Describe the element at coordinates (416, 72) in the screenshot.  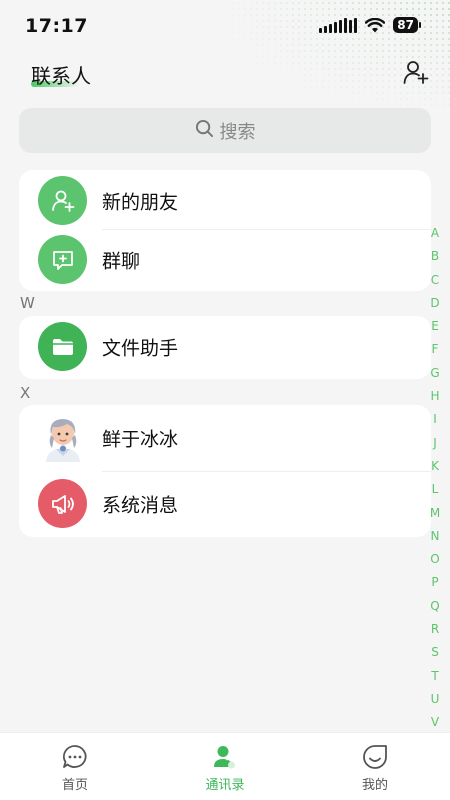
I see `add-friend-icon` at that location.